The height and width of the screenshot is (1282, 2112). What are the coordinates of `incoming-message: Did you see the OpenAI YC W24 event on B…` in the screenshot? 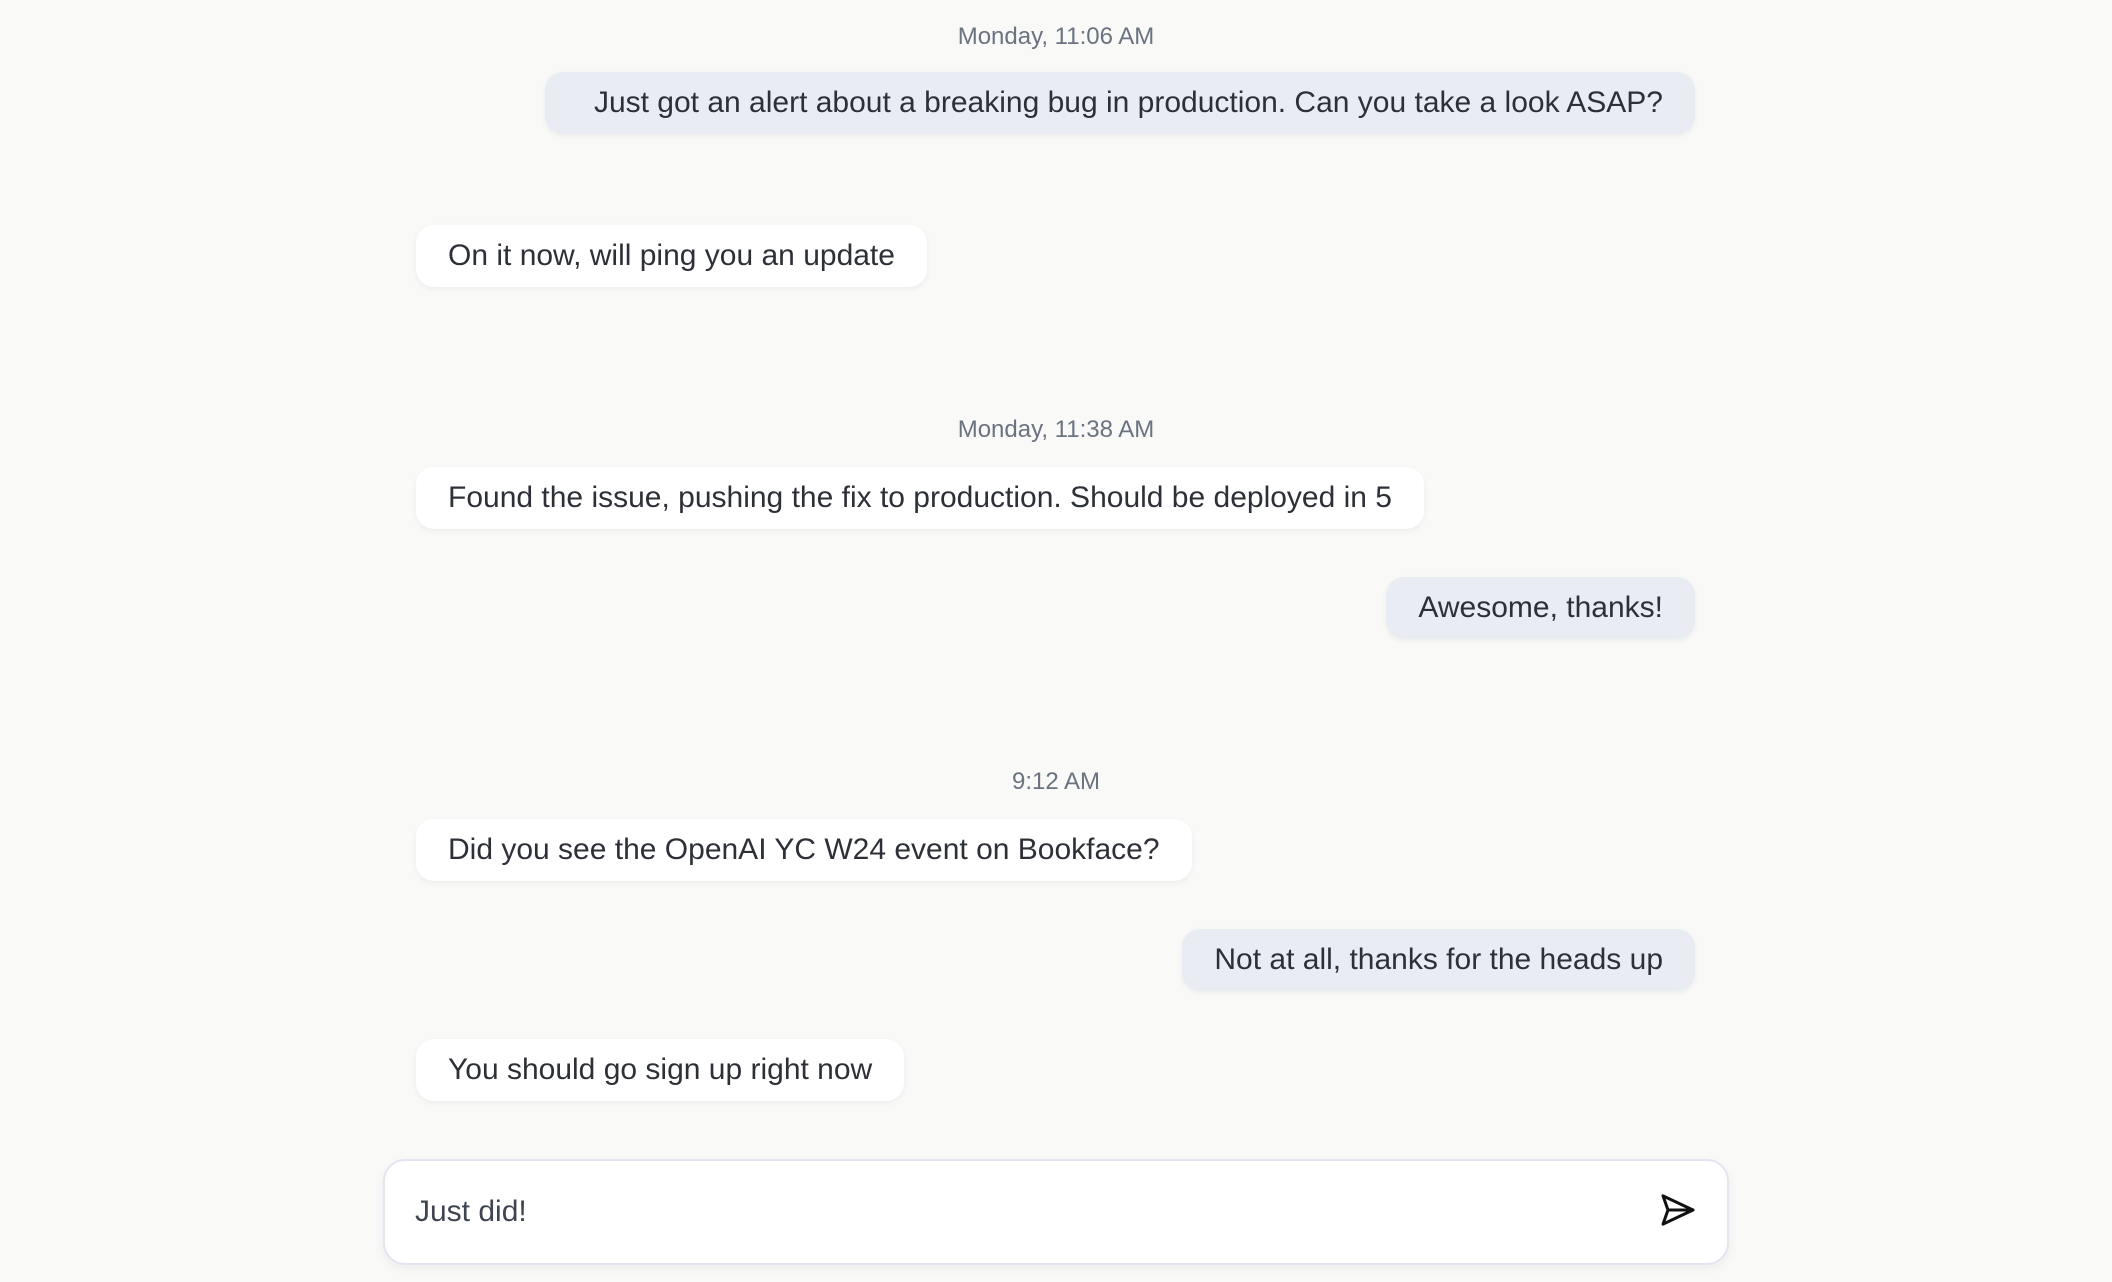 It's located at (804, 850).